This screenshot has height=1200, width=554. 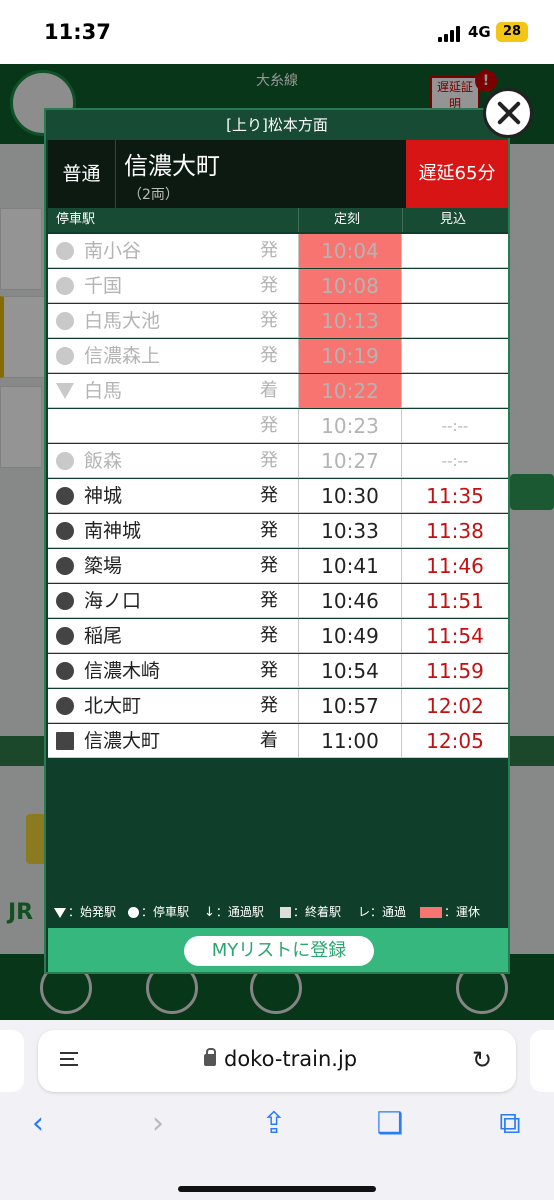 I want to click on stop-scheduled: 10:04, so click(x=350, y=251).